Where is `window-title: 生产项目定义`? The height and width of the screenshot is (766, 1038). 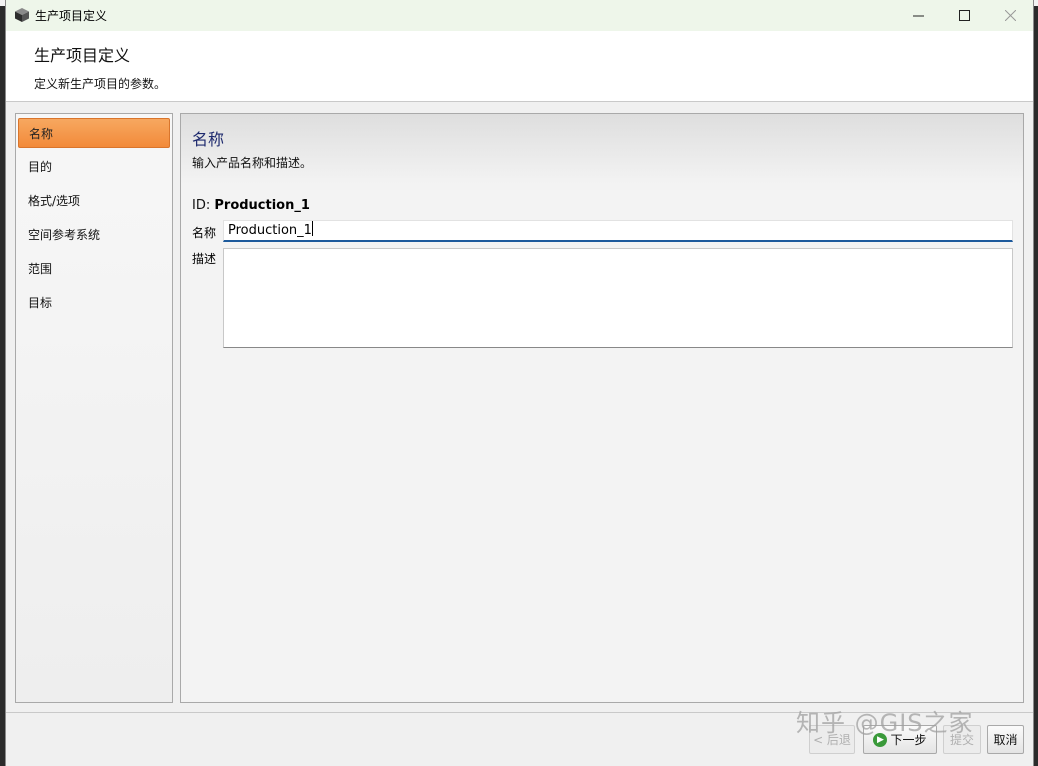
window-title: 生产项目定义 is located at coordinates (71, 16).